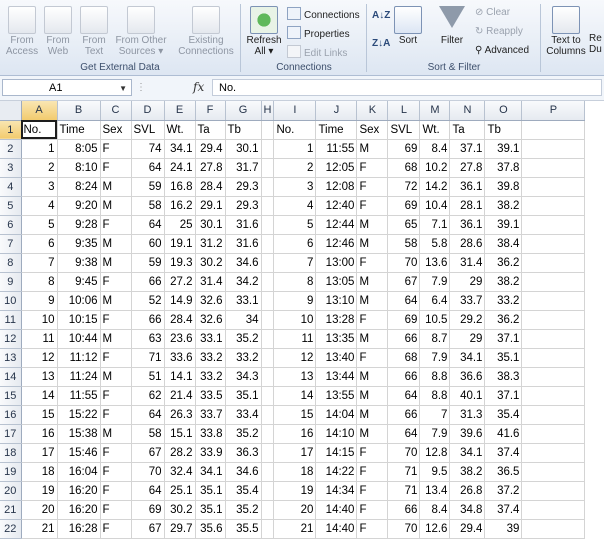 The height and width of the screenshot is (539, 604). Describe the element at coordinates (404, 168) in the screenshot. I see `cell: 68` at that location.